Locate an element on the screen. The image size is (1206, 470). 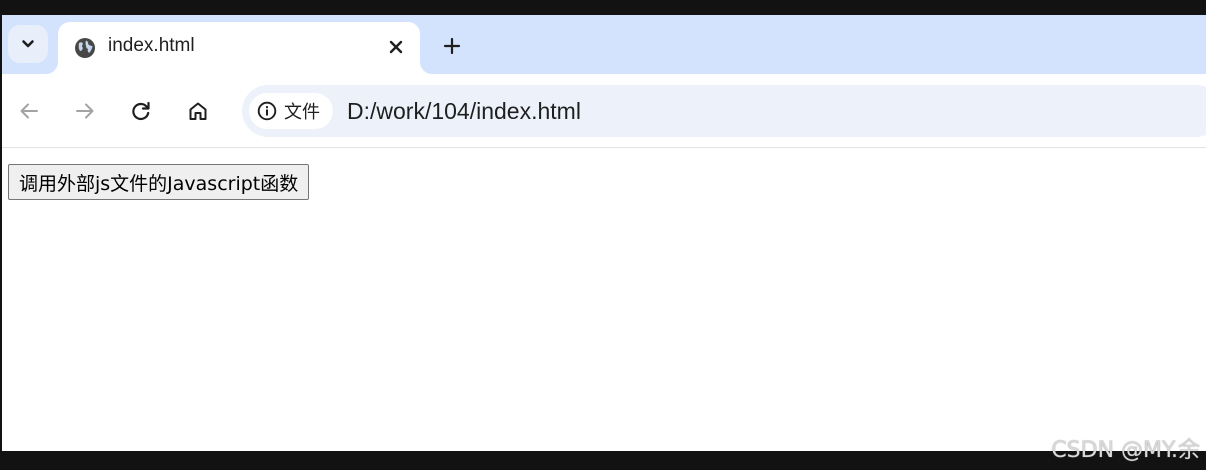
tab-title: index.html is located at coordinates (151, 45).